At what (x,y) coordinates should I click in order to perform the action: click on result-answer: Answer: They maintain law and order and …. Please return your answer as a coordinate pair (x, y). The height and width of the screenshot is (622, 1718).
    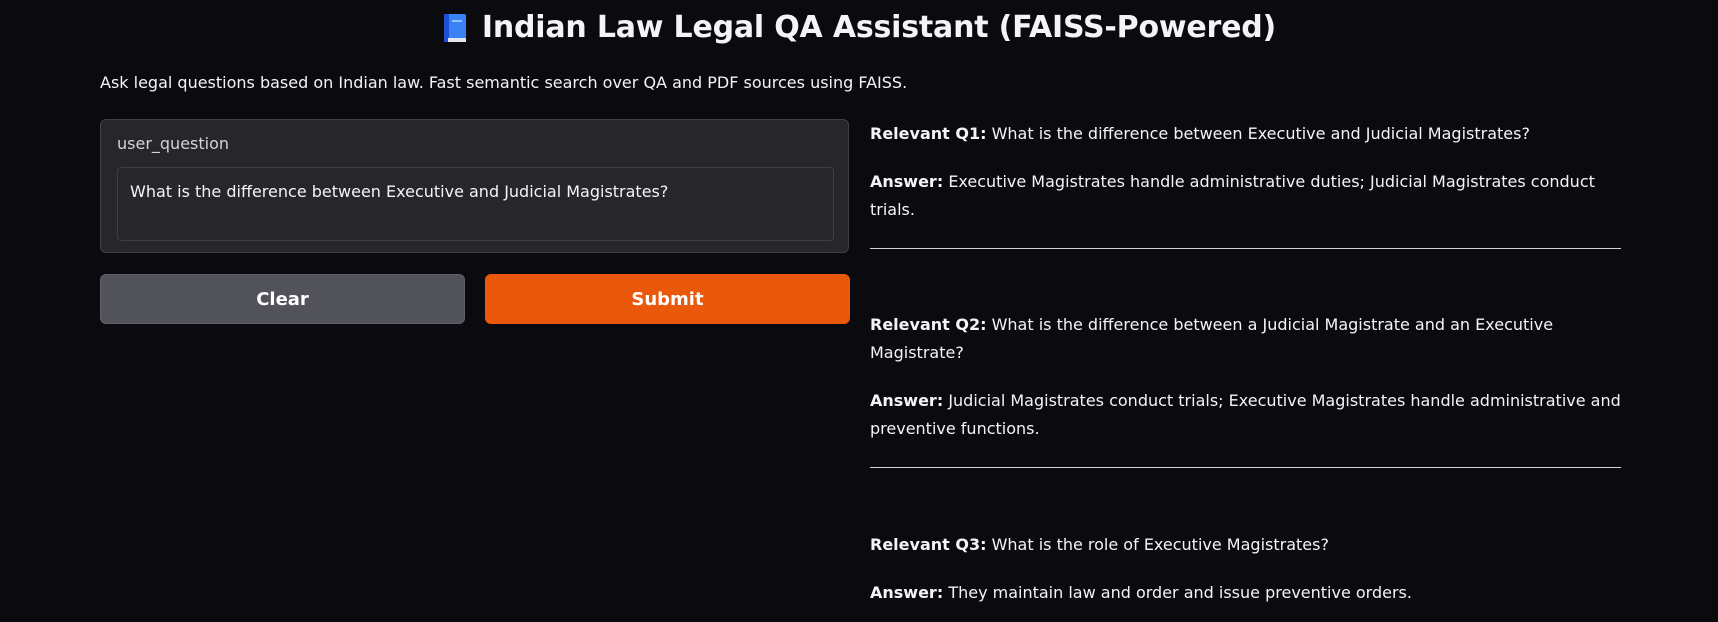
    Looking at the image, I should click on (1141, 593).